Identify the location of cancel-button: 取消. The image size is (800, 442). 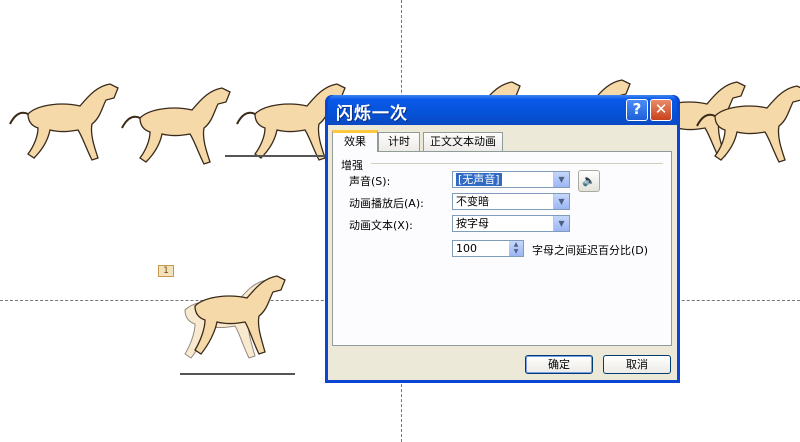
(637, 364).